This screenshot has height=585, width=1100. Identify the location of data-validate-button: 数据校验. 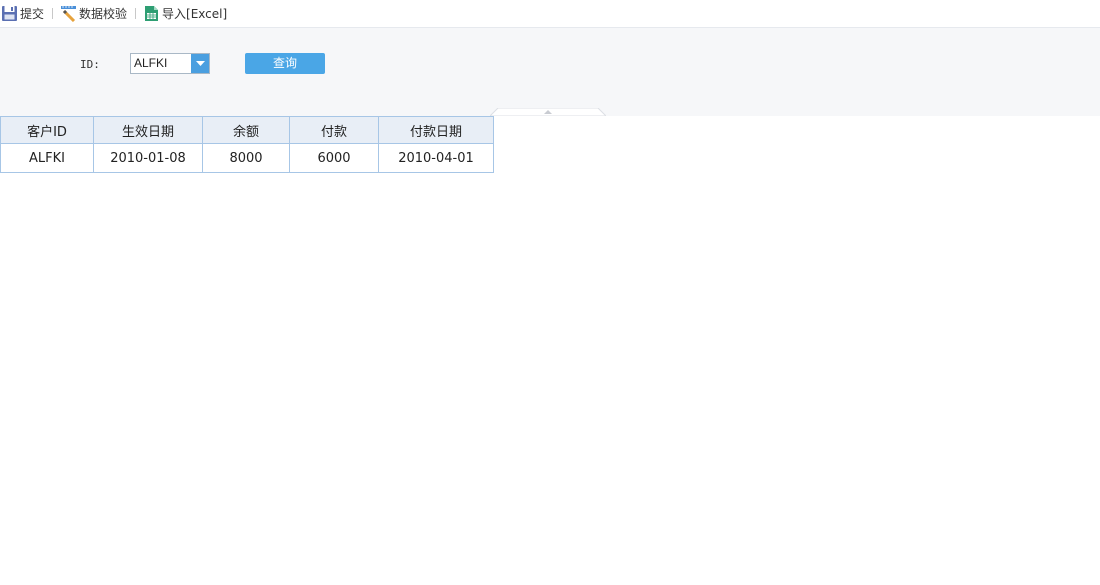
(94, 14).